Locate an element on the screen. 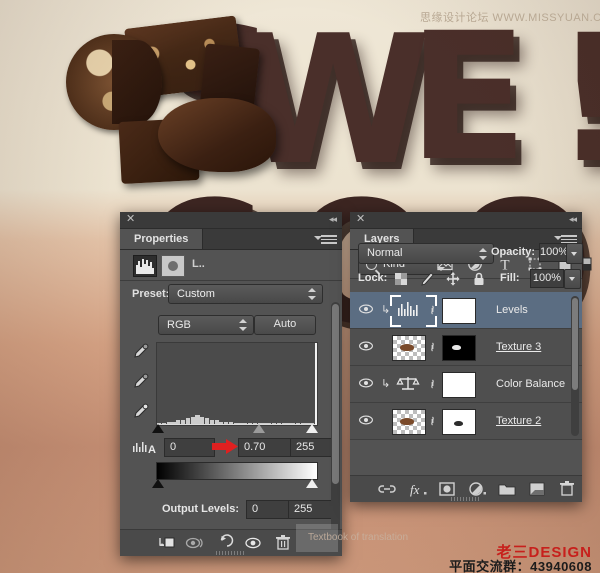  preset-row: Preset: Custom is located at coordinates (231, 295).